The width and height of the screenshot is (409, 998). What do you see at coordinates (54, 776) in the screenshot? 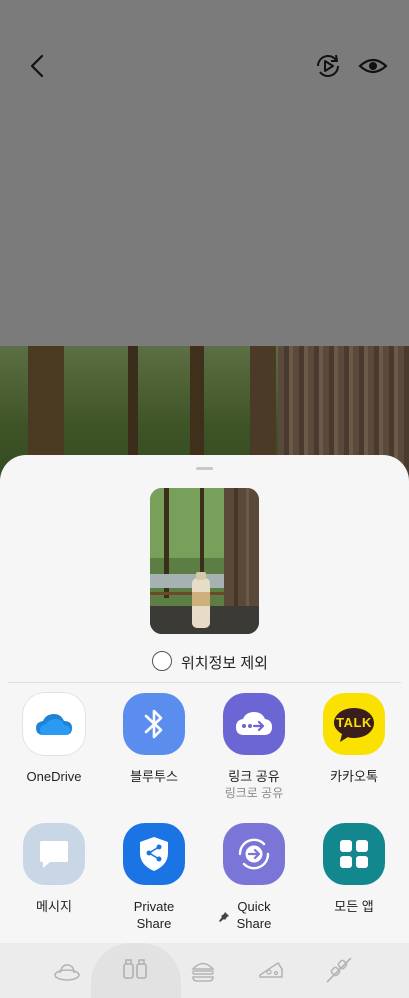
I see `app-label: OneDrive` at bounding box center [54, 776].